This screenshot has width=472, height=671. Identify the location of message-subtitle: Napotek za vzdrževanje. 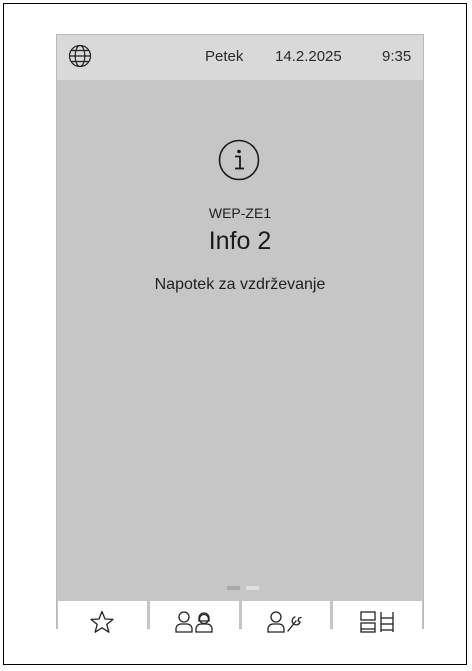
(240, 284).